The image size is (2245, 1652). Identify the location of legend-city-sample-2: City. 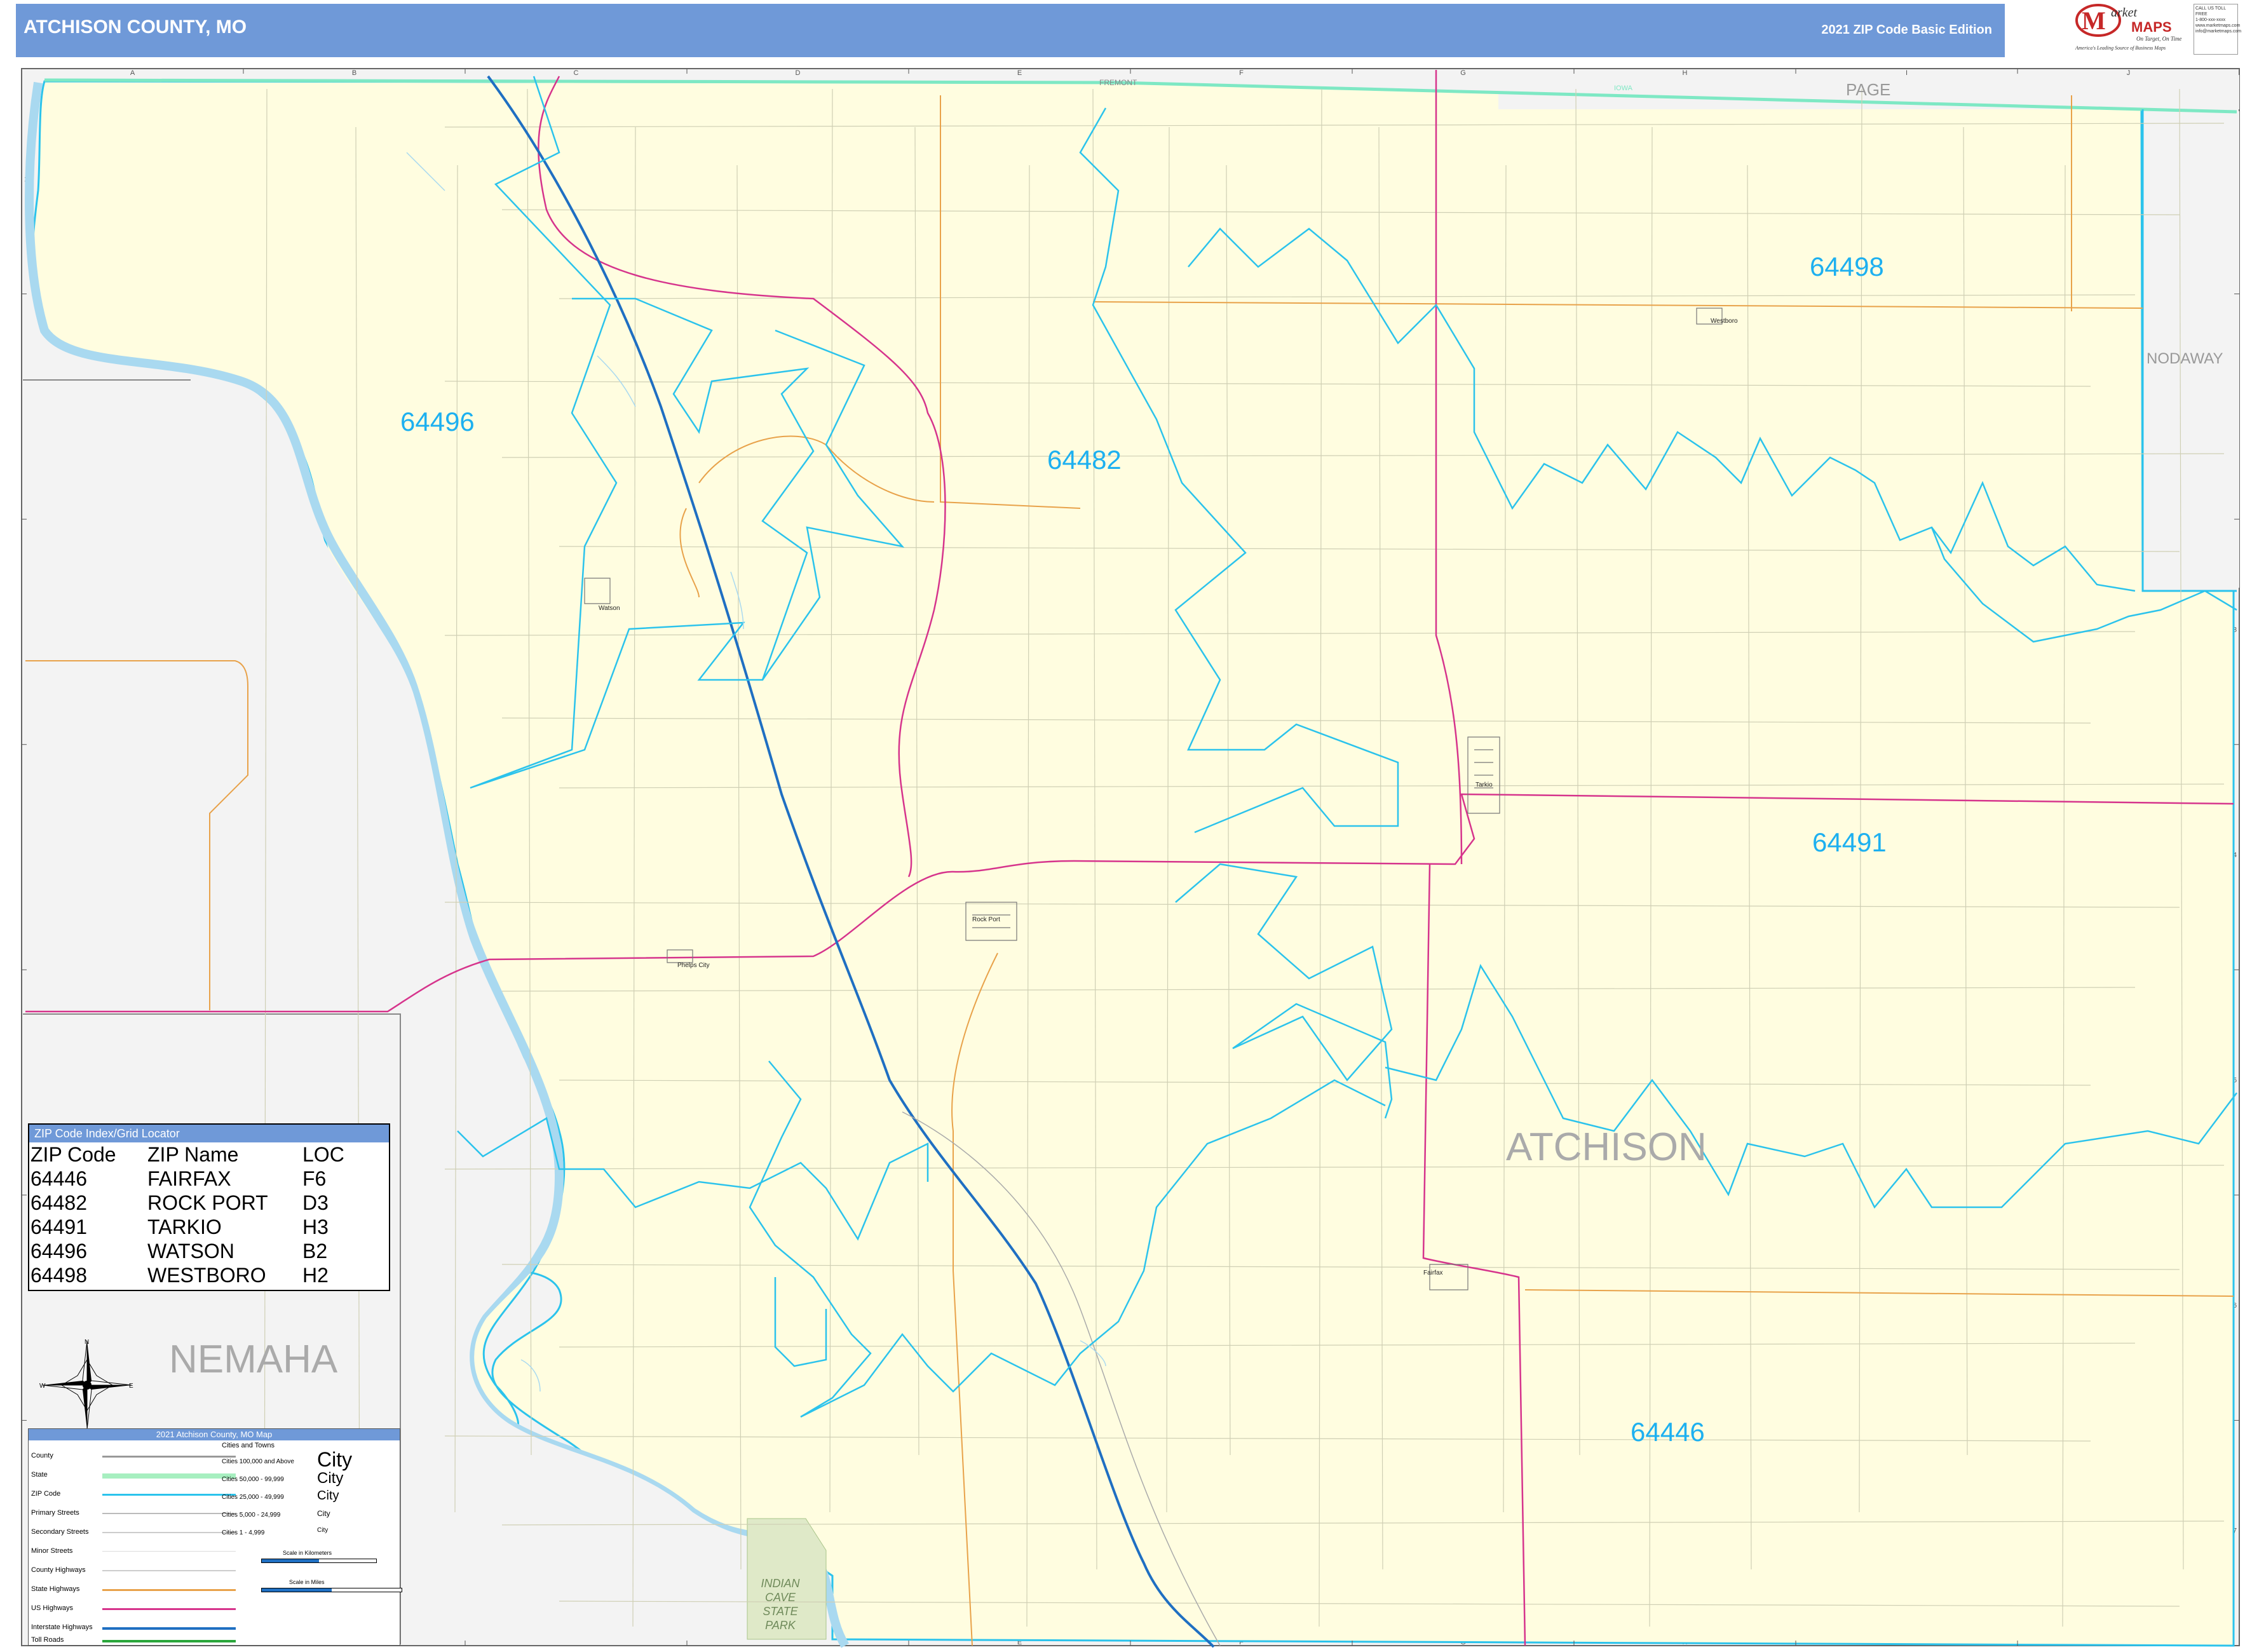
(330, 1479).